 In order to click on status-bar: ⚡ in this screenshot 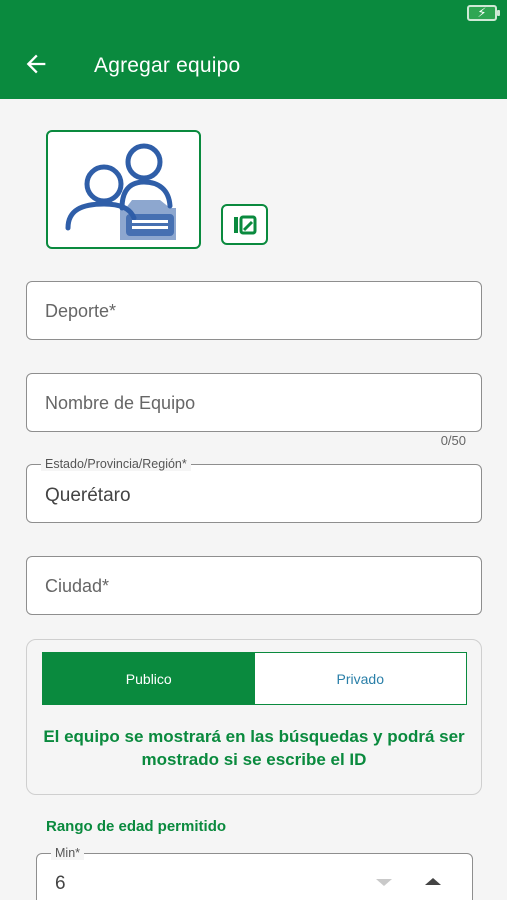, I will do `click(253, 15)`.